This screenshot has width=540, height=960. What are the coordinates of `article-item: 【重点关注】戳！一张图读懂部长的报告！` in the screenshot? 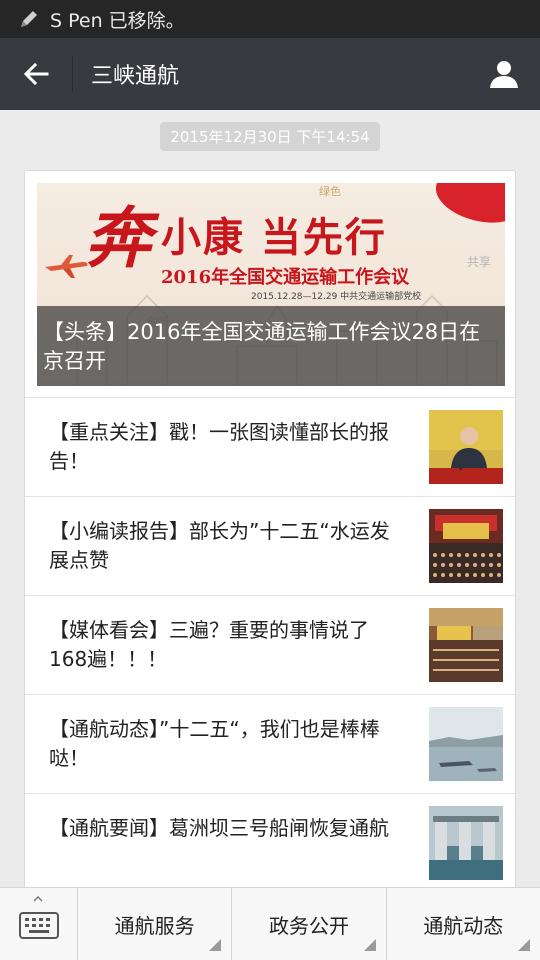 It's located at (270, 446).